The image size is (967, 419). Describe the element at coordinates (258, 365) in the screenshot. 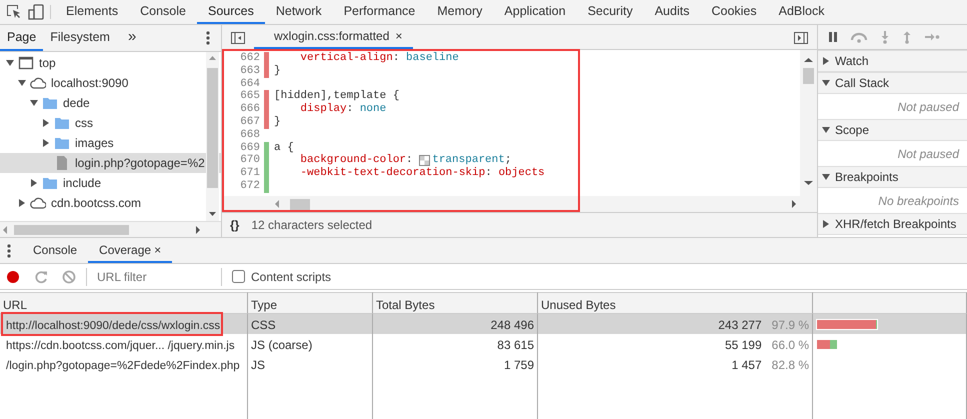

I see `table-cell: JS` at that location.